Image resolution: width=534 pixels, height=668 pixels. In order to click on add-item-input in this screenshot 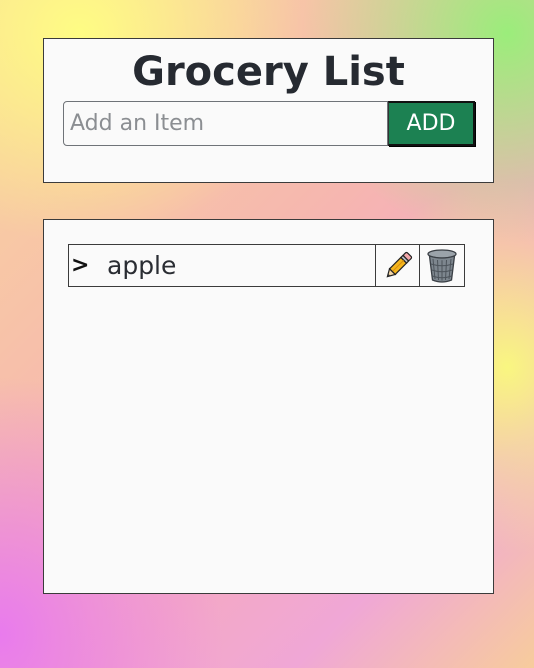, I will do `click(225, 123)`.